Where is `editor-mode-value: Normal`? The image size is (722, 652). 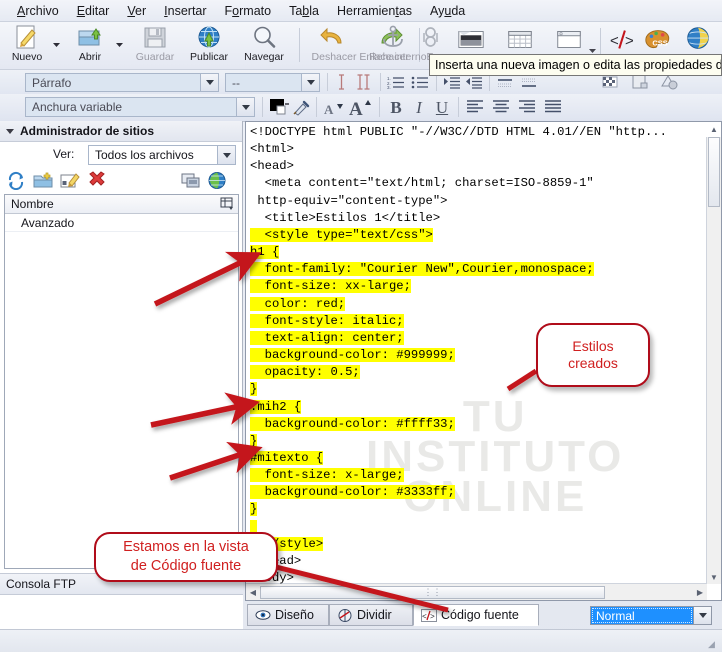 editor-mode-value: Normal is located at coordinates (642, 615).